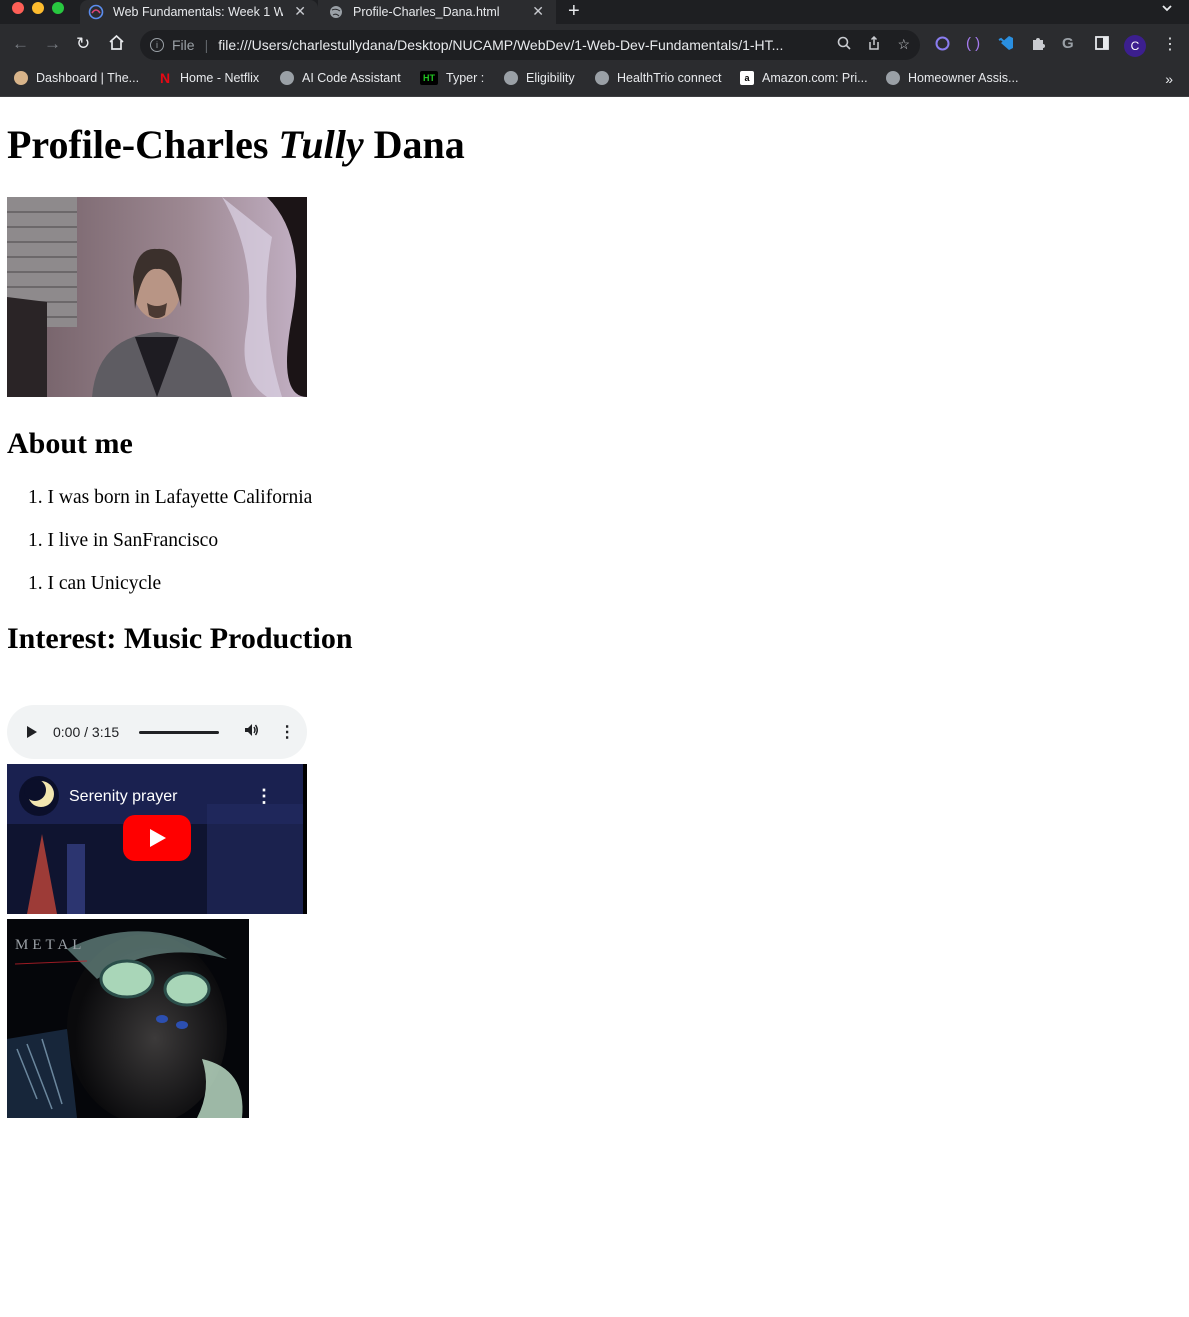 The height and width of the screenshot is (1317, 1189). Describe the element at coordinates (747, 78) in the screenshot. I see `amazon-icon: a` at that location.